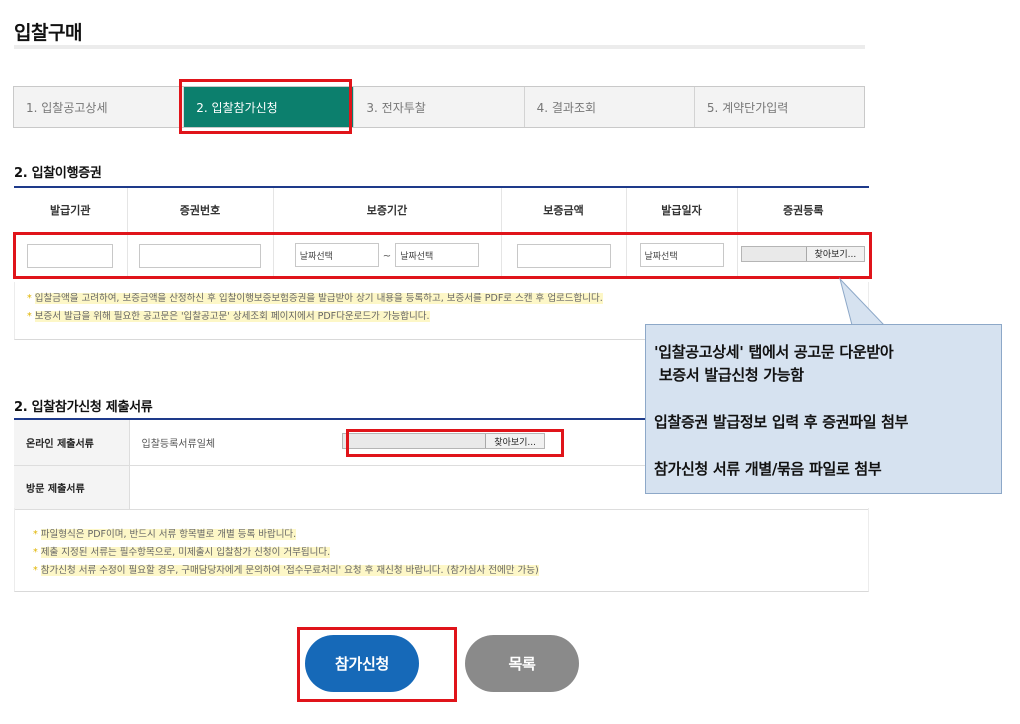  Describe the element at coordinates (265, 106) in the screenshot. I see `active-tab-highlight` at that location.